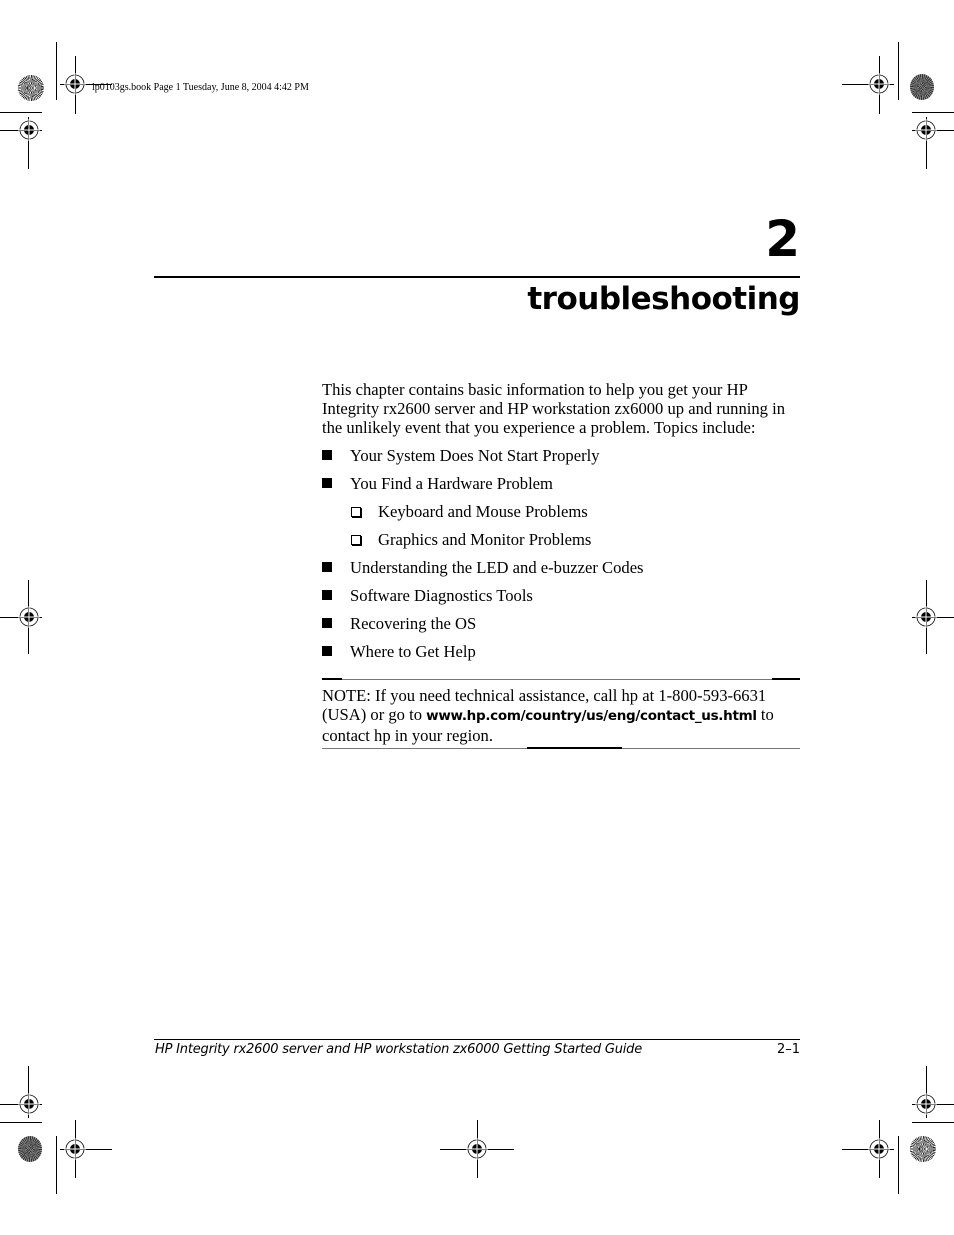 This screenshot has width=954, height=1235. What do you see at coordinates (562, 488) in the screenshot?
I see `topic-item: You Find a Hardware Problem` at bounding box center [562, 488].